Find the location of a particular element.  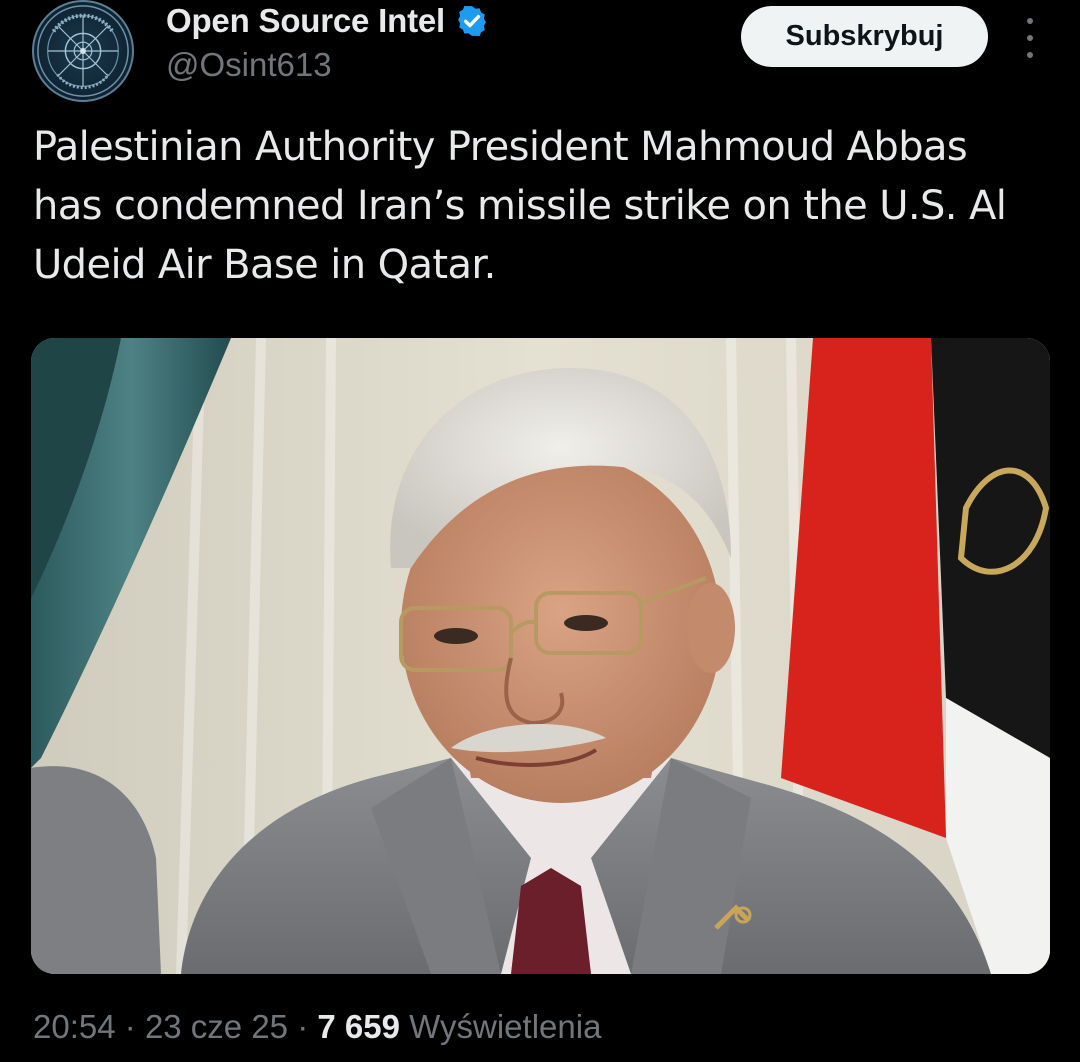

avatar is located at coordinates (83, 51).